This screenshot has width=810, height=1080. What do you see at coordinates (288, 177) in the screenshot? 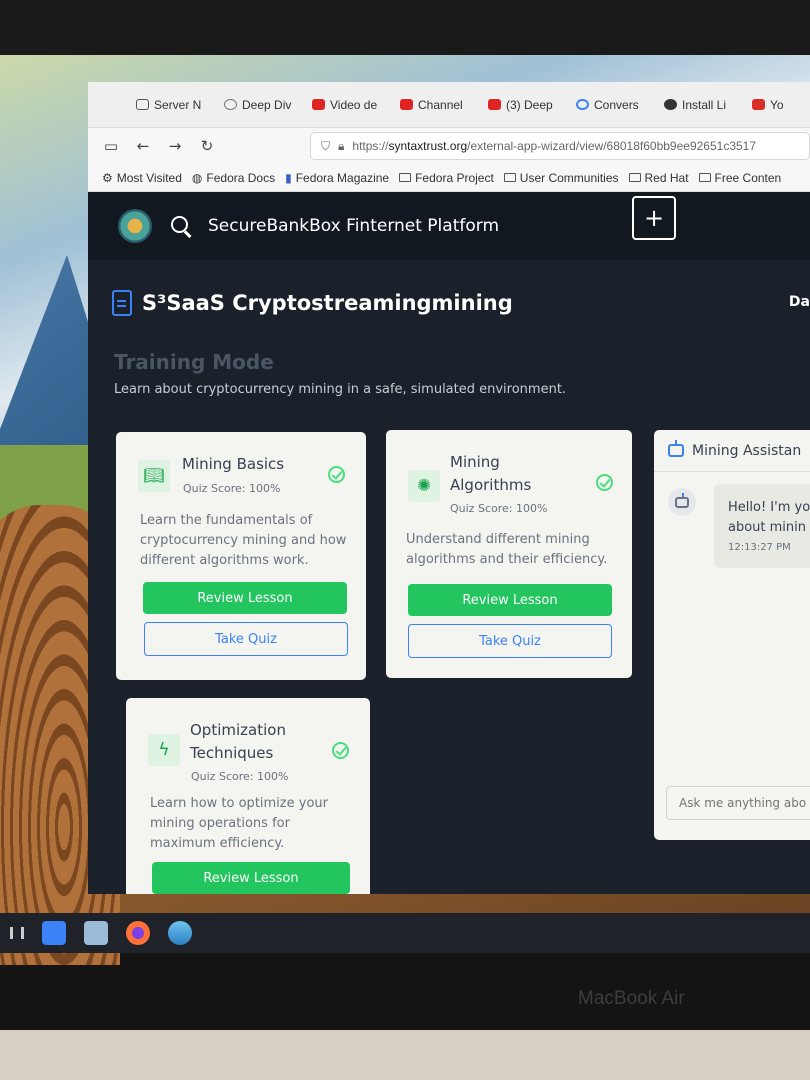
I see `bookmark-icon: ▮` at bounding box center [288, 177].